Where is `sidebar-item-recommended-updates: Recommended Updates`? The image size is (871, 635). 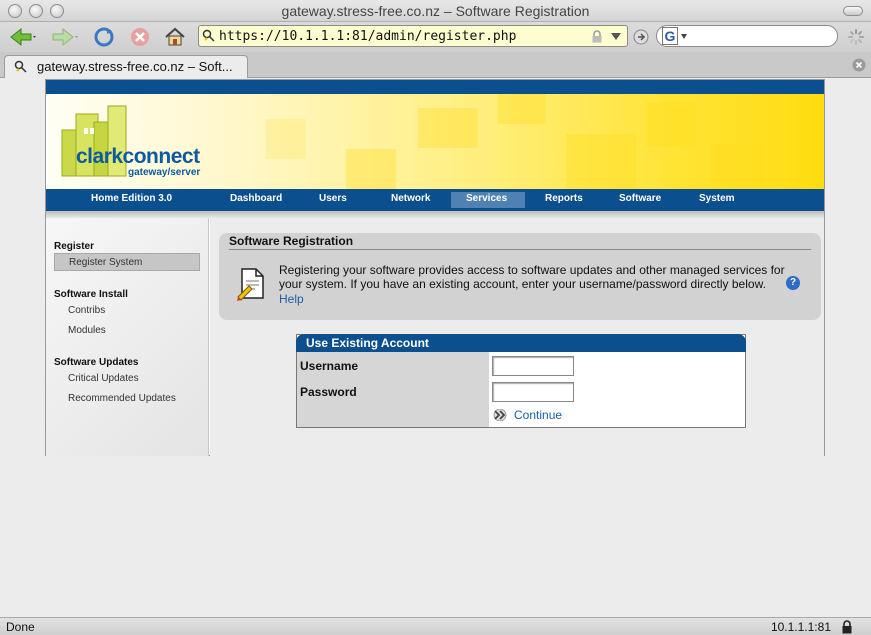 sidebar-item-recommended-updates: Recommended Updates is located at coordinates (127, 399).